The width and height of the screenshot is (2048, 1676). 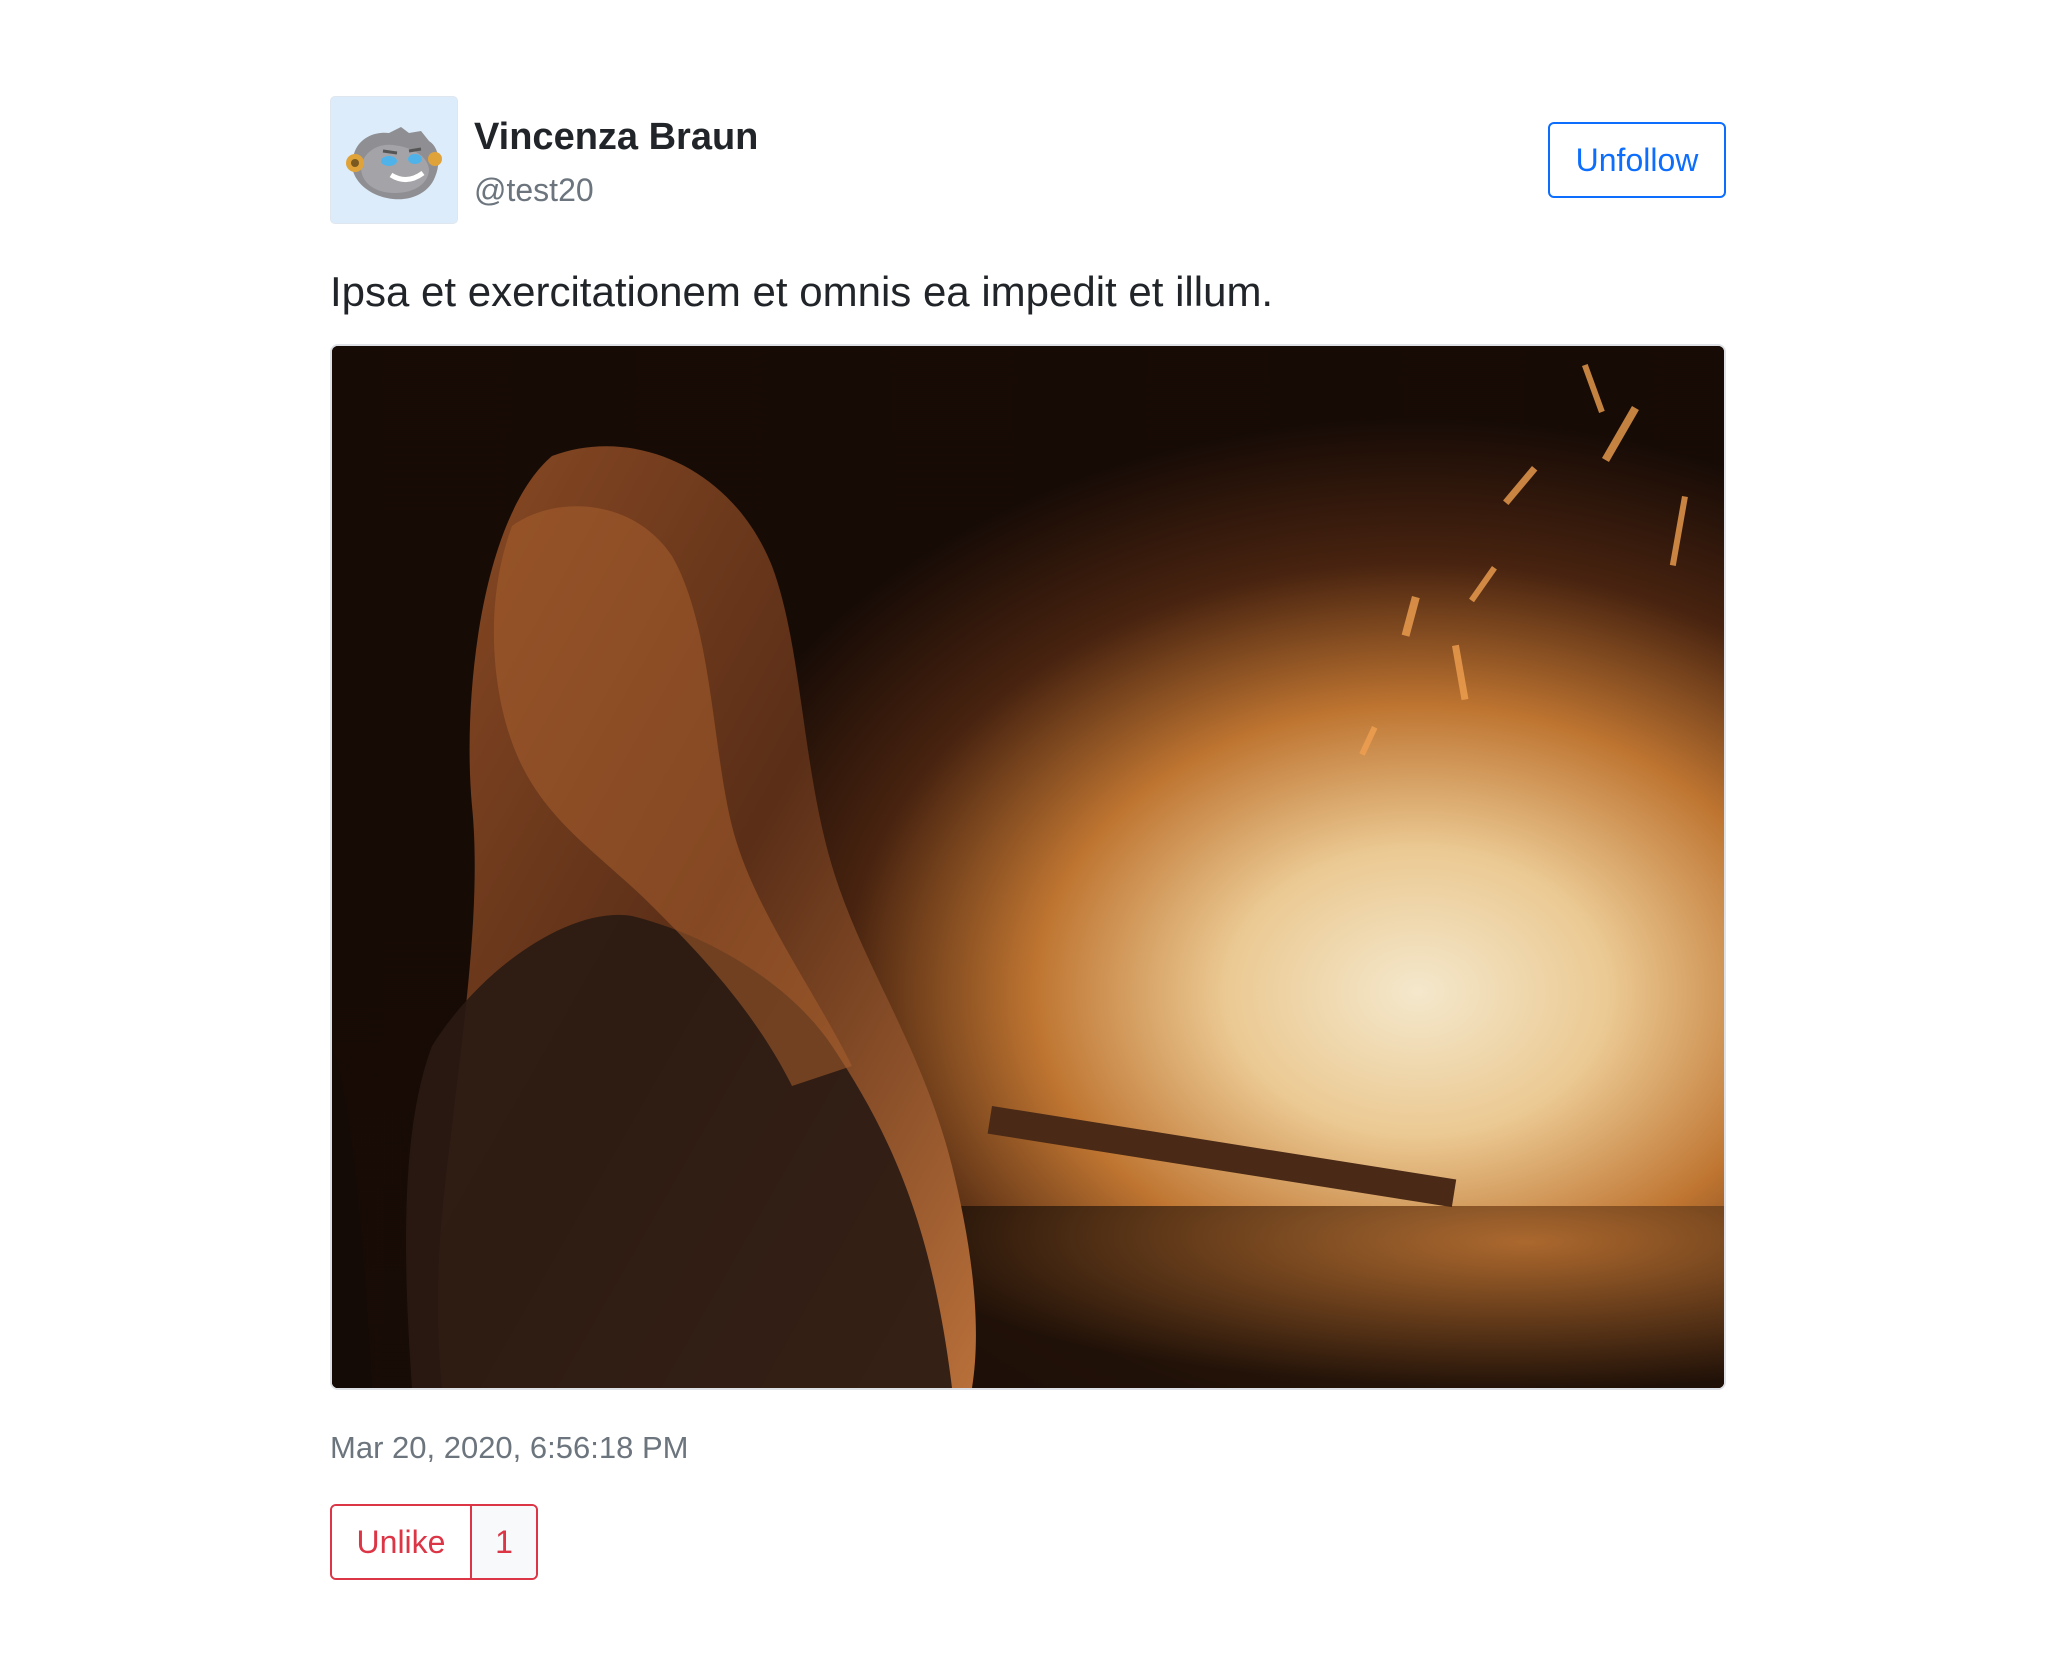 I want to click on like-button-group: Unlike 1, so click(x=434, y=1542).